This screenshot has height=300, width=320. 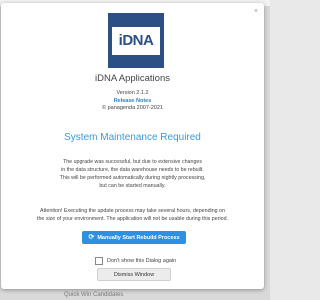 I want to click on release-notes-link: Release Notes, so click(x=132, y=101).